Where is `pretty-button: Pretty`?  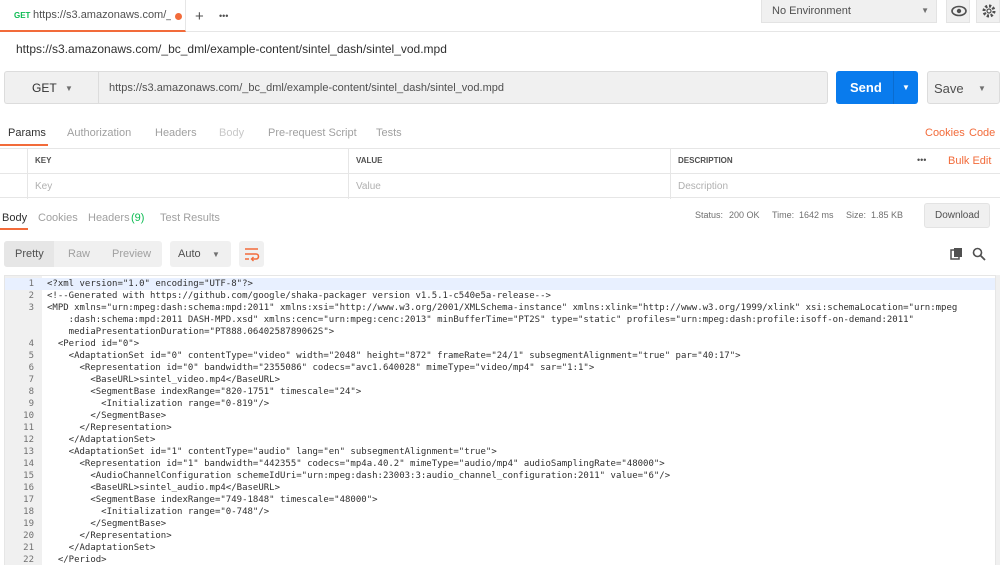
pretty-button: Pretty is located at coordinates (29, 254).